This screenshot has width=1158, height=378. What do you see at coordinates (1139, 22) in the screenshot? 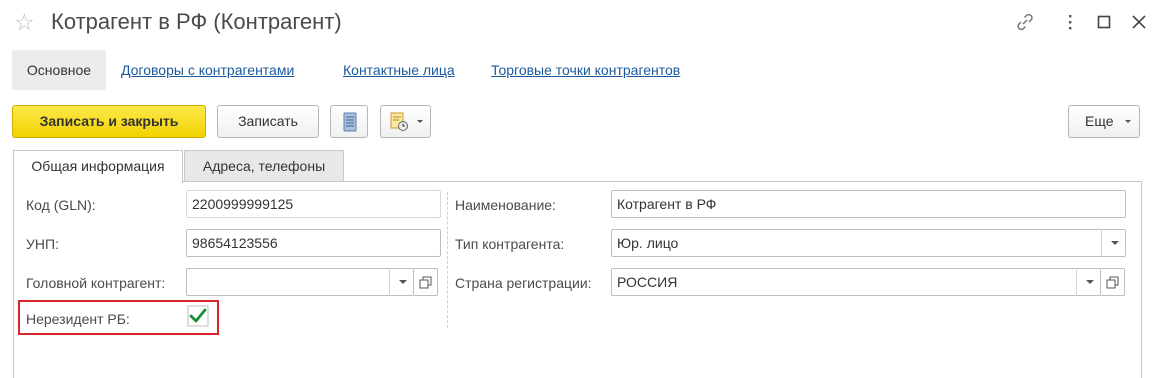
I see `close-icon` at bounding box center [1139, 22].